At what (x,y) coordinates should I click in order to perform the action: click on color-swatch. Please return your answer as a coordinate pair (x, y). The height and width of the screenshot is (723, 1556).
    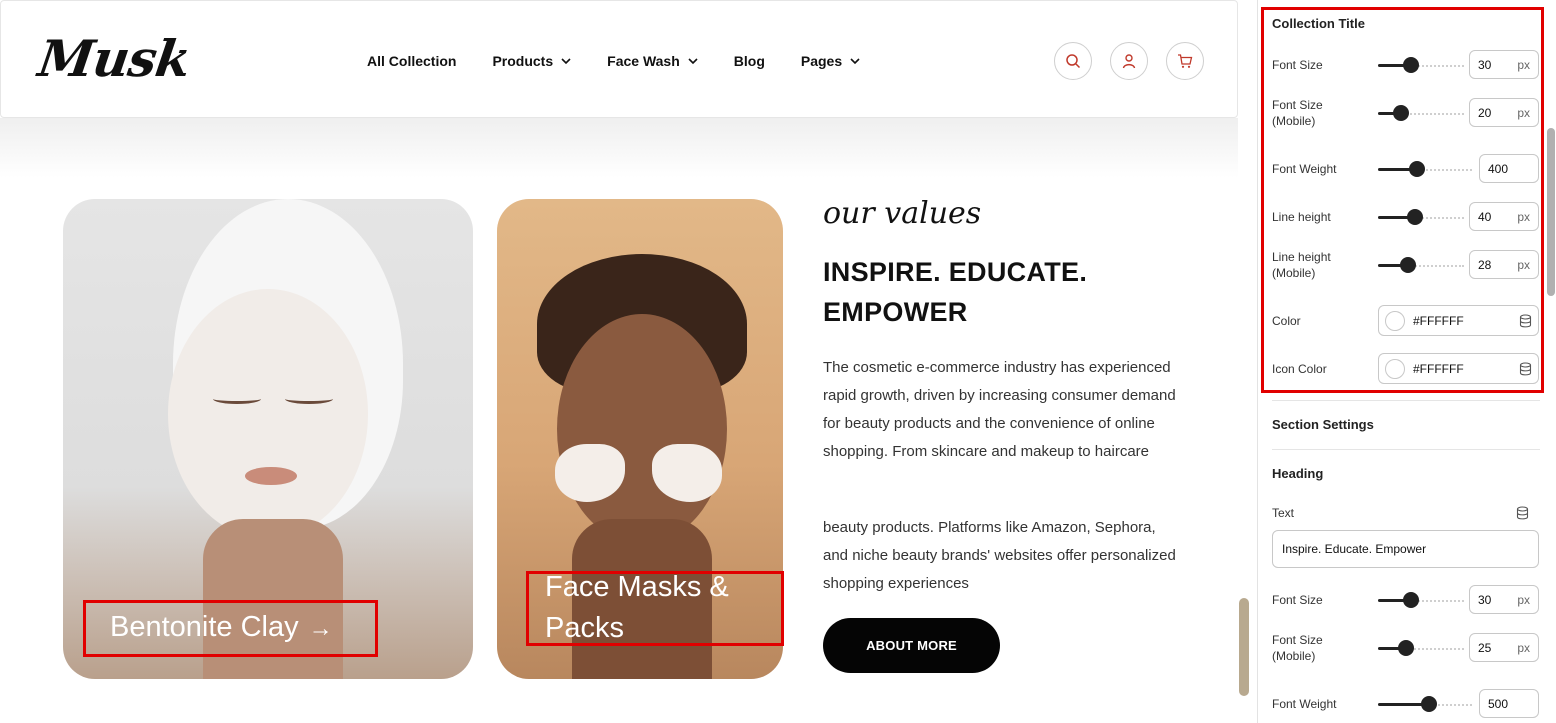
    Looking at the image, I should click on (1395, 368).